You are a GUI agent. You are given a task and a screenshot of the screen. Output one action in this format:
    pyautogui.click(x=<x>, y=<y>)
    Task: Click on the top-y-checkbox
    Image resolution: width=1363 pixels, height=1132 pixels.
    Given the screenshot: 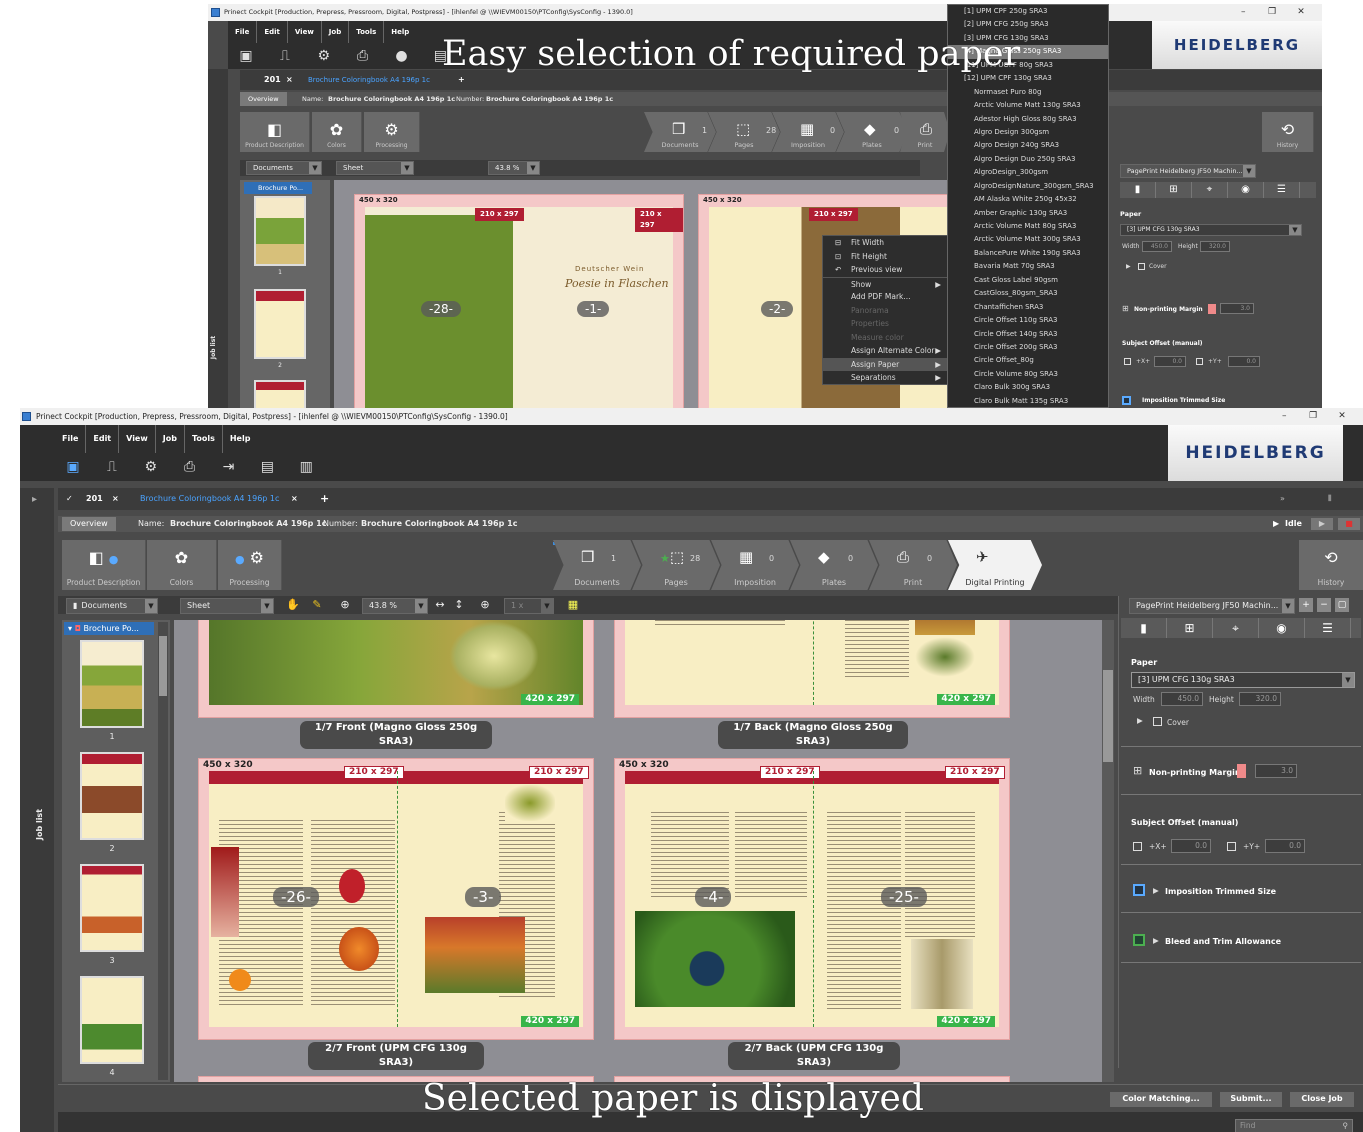 What is the action you would take?
    pyautogui.click(x=1199, y=361)
    